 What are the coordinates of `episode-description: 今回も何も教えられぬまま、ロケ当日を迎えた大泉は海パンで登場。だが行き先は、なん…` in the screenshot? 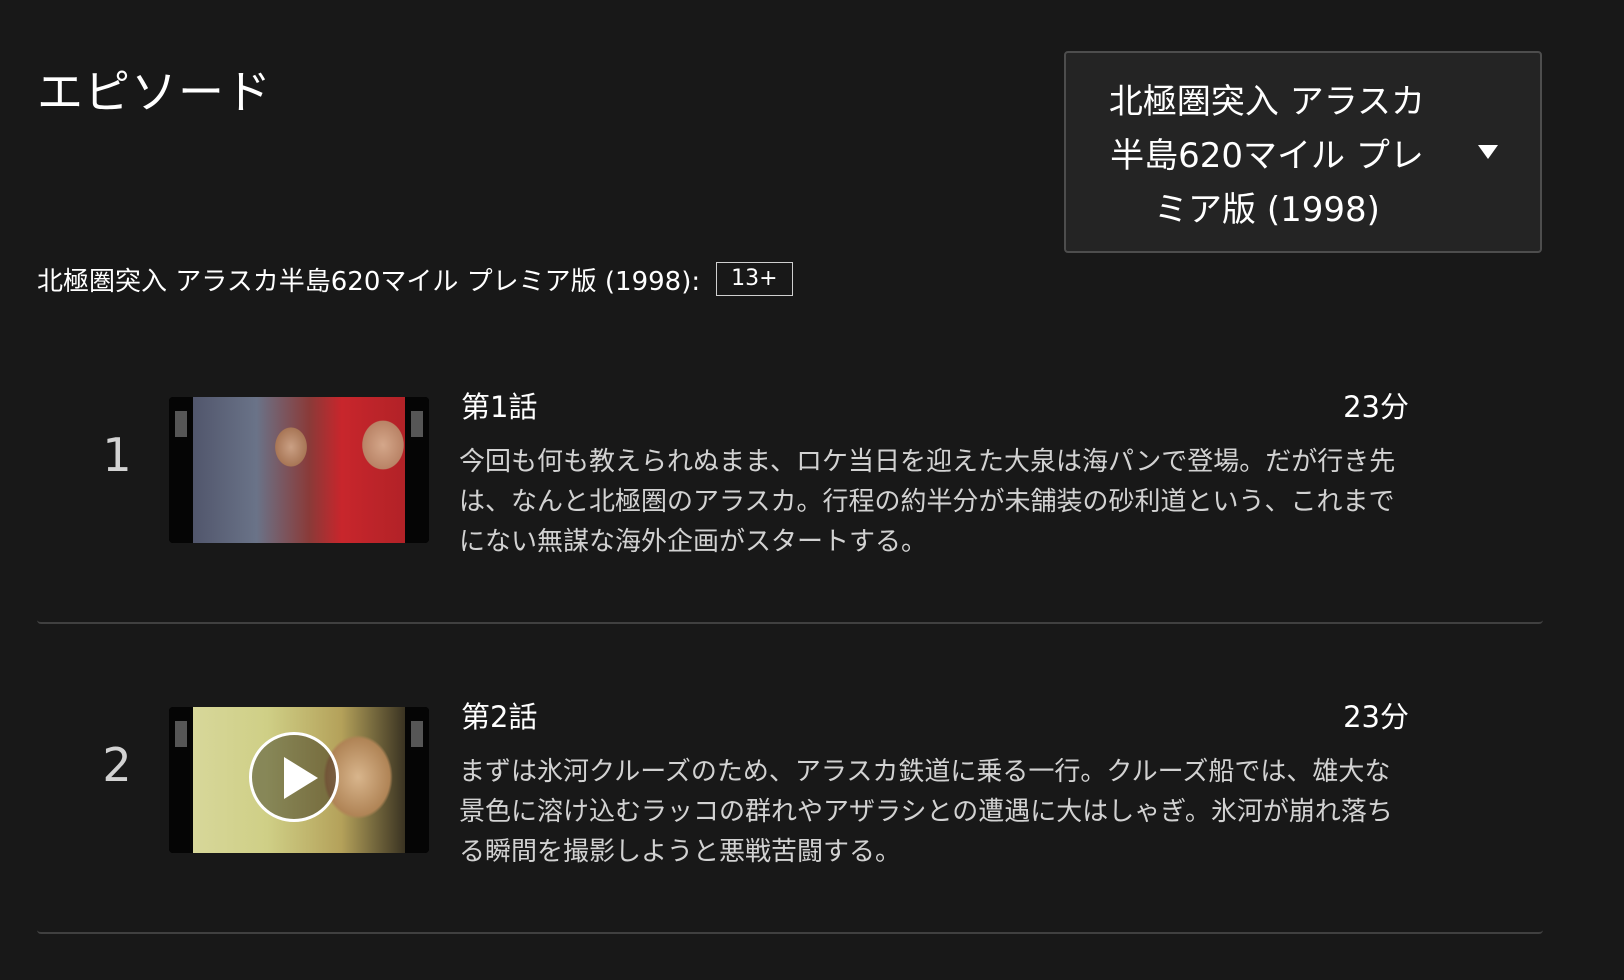 It's located at (927, 502).